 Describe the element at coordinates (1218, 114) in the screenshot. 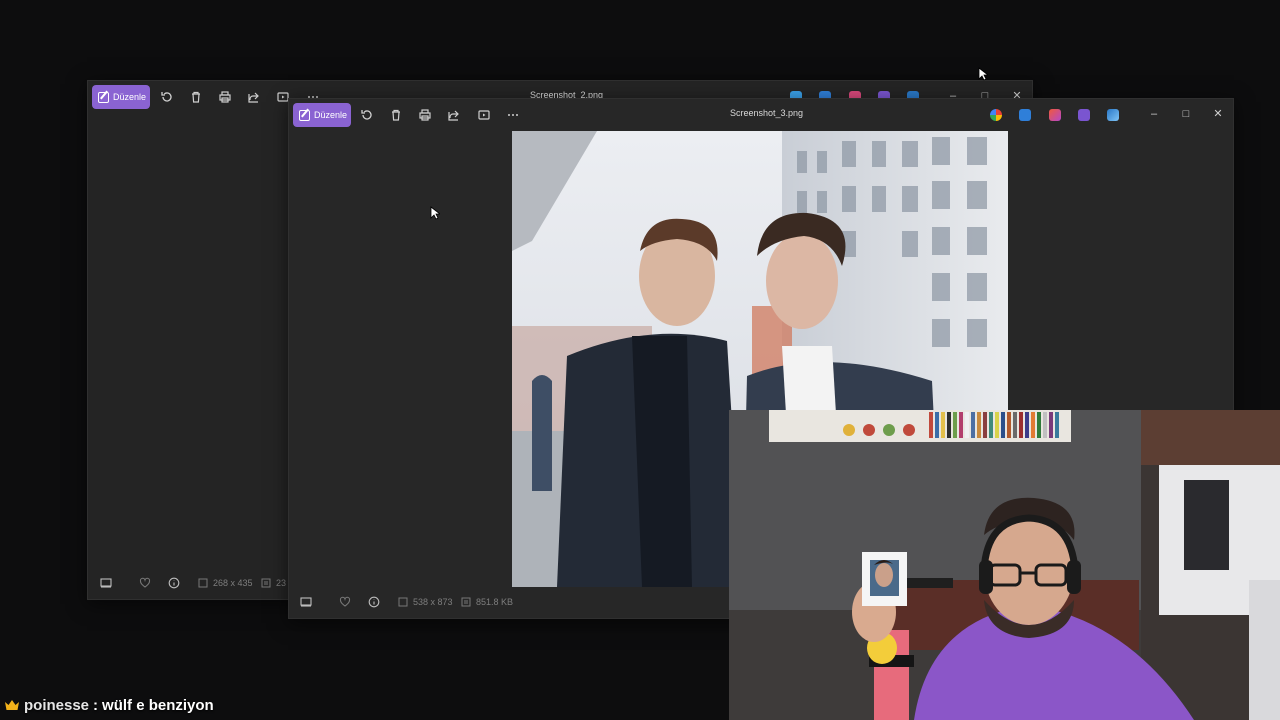

I see `close-icon: ✕` at that location.